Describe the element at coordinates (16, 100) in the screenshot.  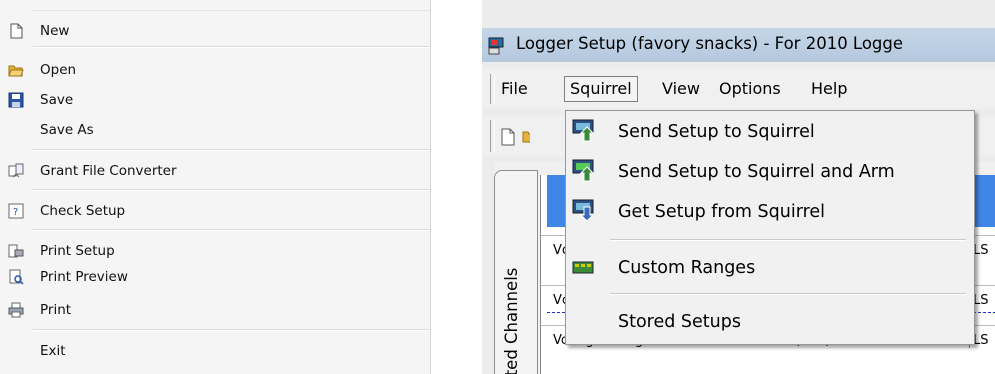
I see `save-disk-icon` at that location.